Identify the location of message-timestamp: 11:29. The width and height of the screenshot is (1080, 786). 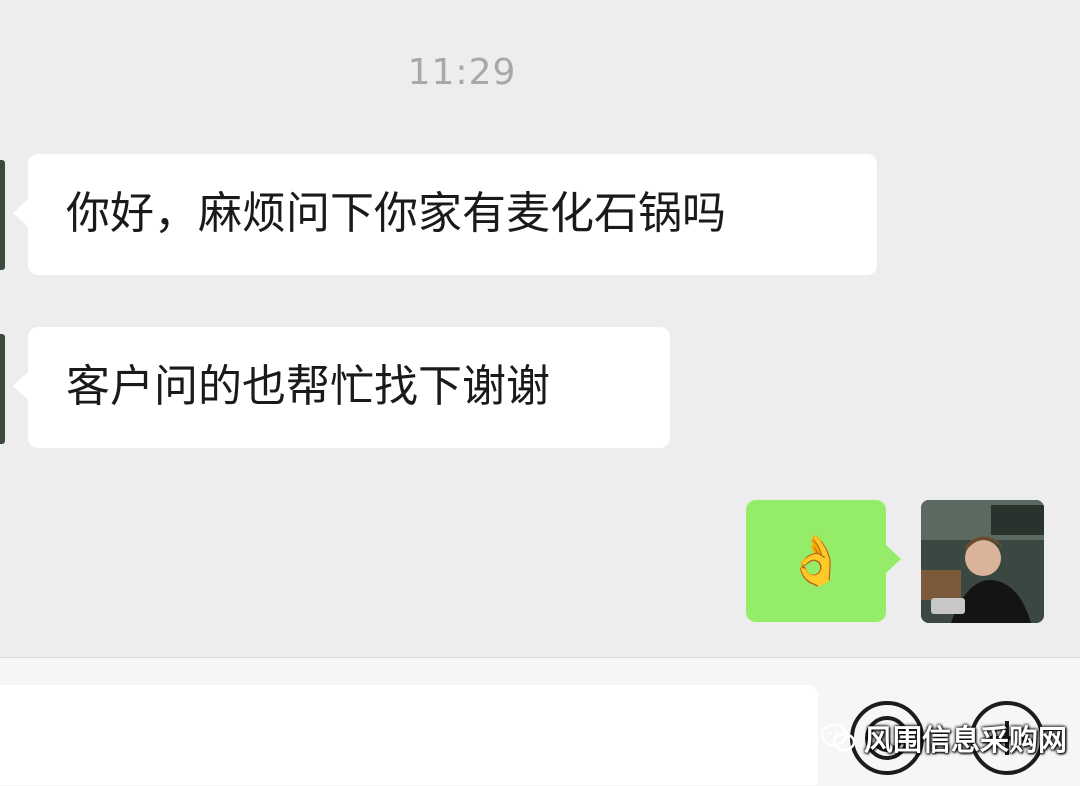
(462, 72).